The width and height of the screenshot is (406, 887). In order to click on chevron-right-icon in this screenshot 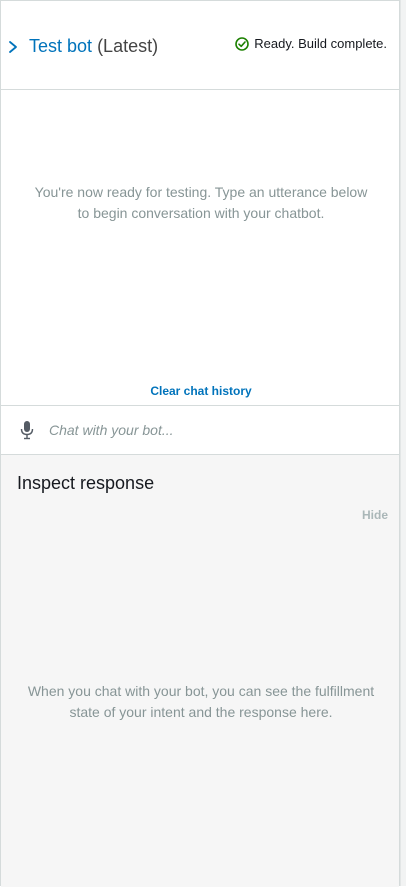, I will do `click(13, 47)`.